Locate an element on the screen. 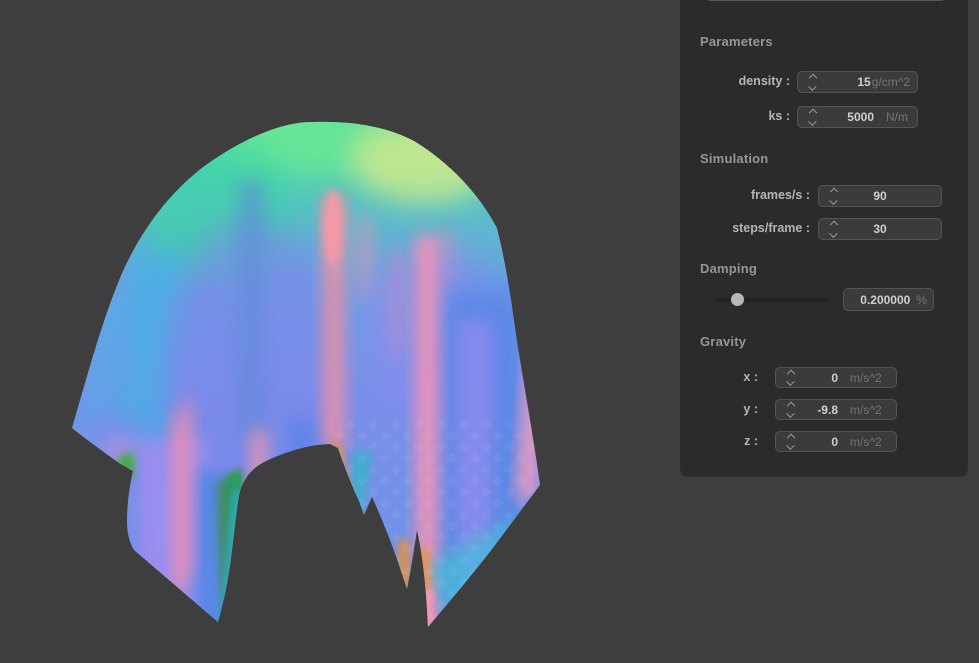 This screenshot has height=663, width=979. density-value: 15 is located at coordinates (864, 82).